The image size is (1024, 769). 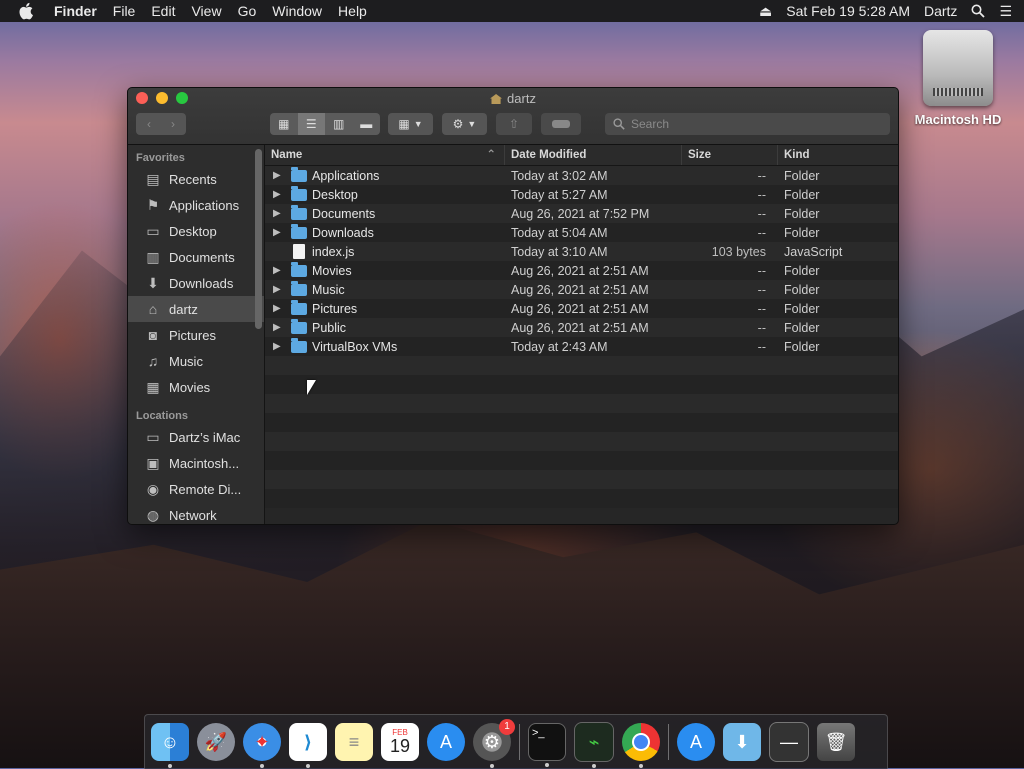 I want to click on menu-edit: Edit, so click(x=163, y=11).